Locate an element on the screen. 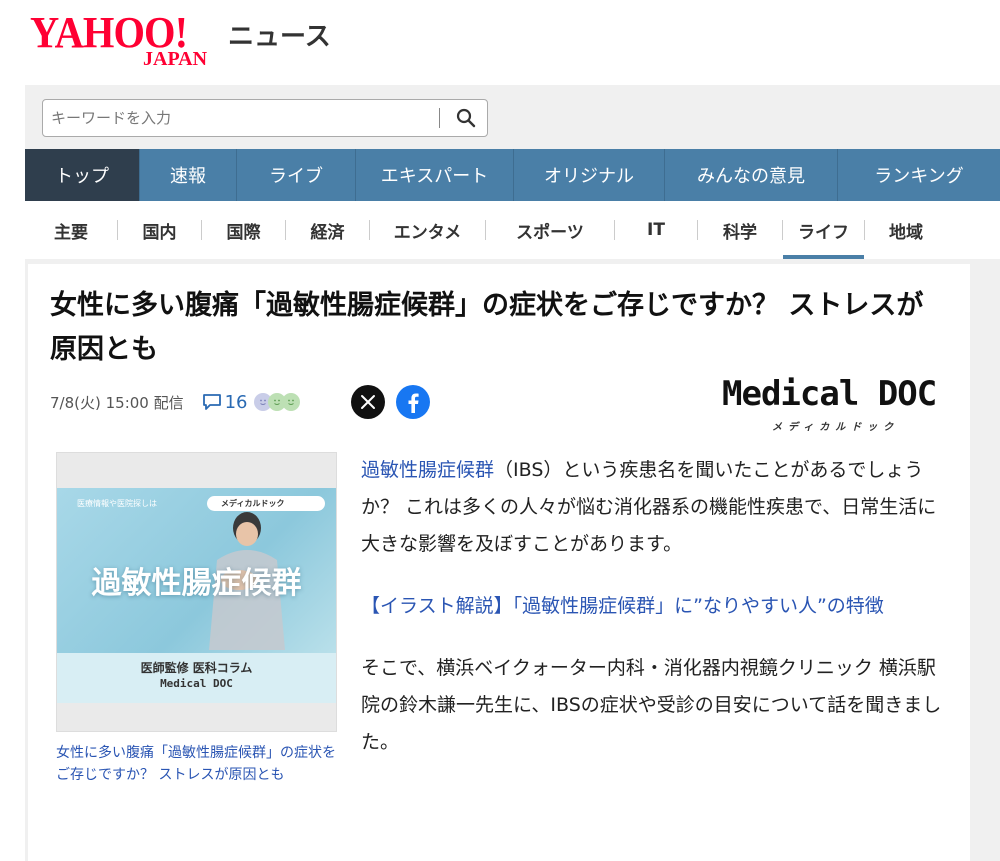 This screenshot has height=861, width=1000. publisher-logo: Medical DOC メディカルドック is located at coordinates (832, 404).